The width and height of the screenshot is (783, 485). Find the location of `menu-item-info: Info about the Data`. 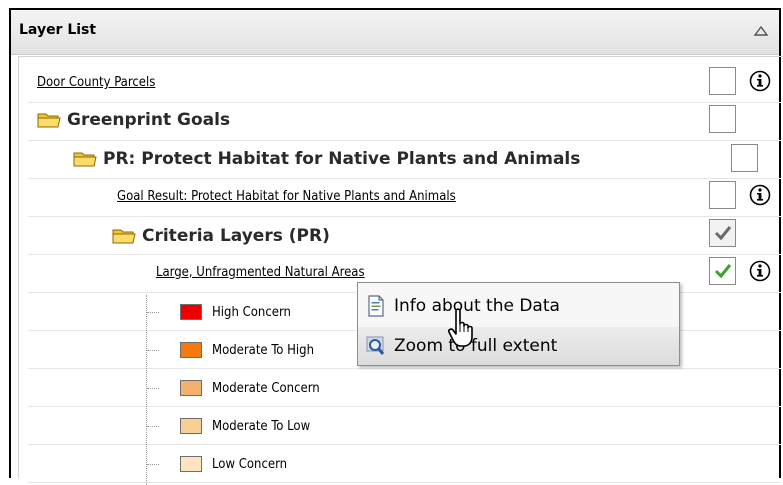

menu-item-info: Info about the Data is located at coordinates (518, 306).